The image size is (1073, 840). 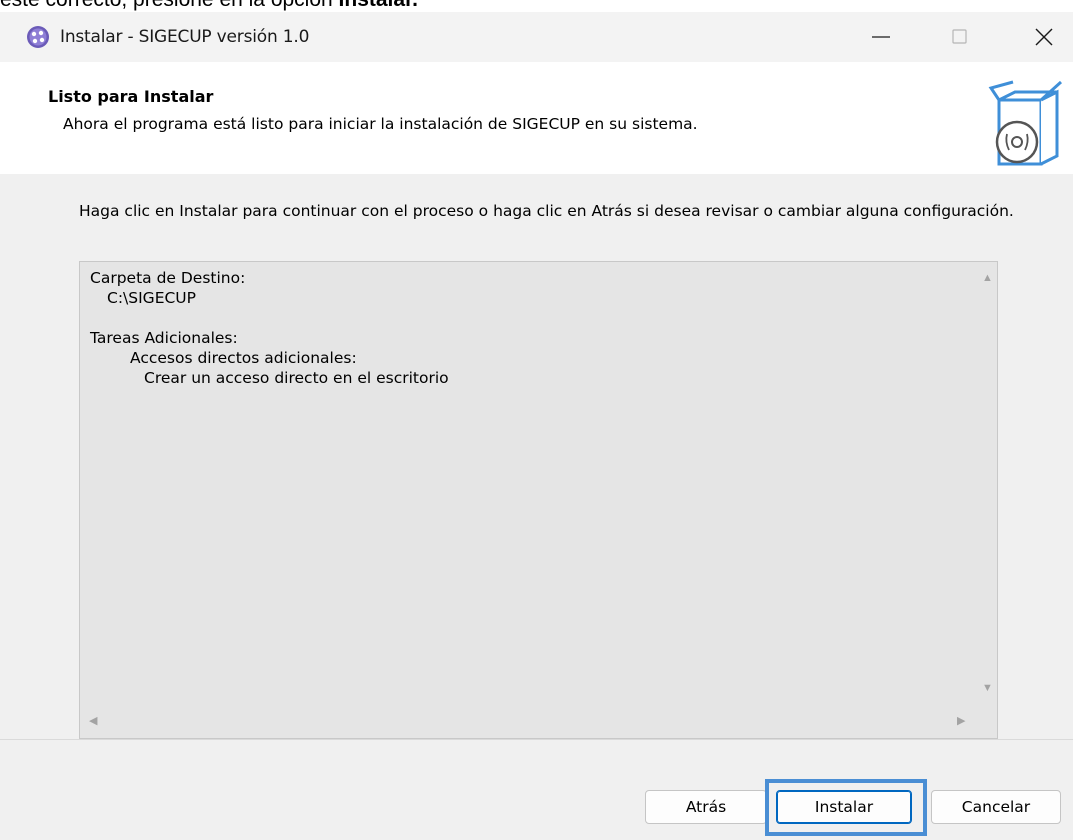 I want to click on close-icon, so click(x=1044, y=37).